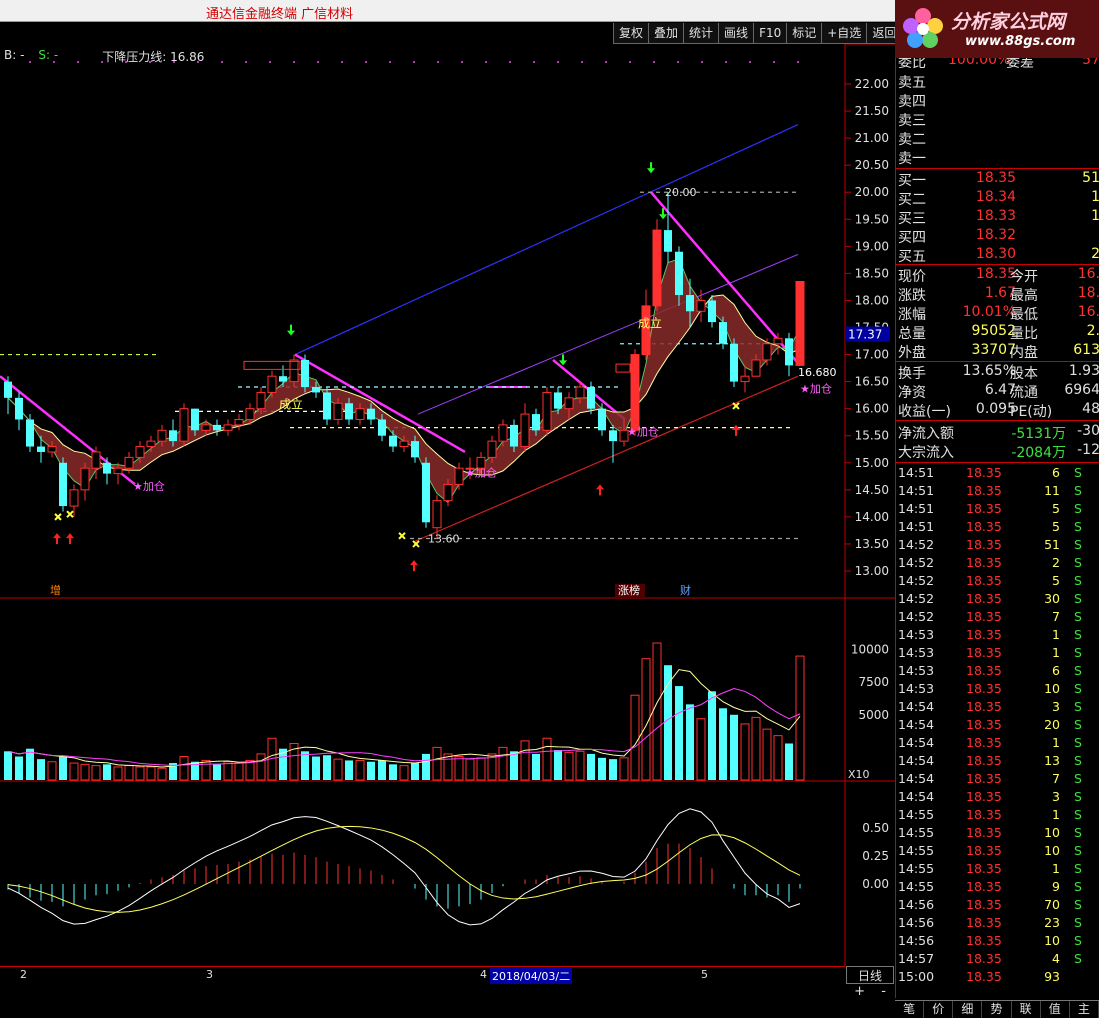 Image resolution: width=1099 pixels, height=1018 pixels. What do you see at coordinates (997, 636) in the screenshot?
I see `tick-row: 14:53 18.35 1 S` at bounding box center [997, 636].